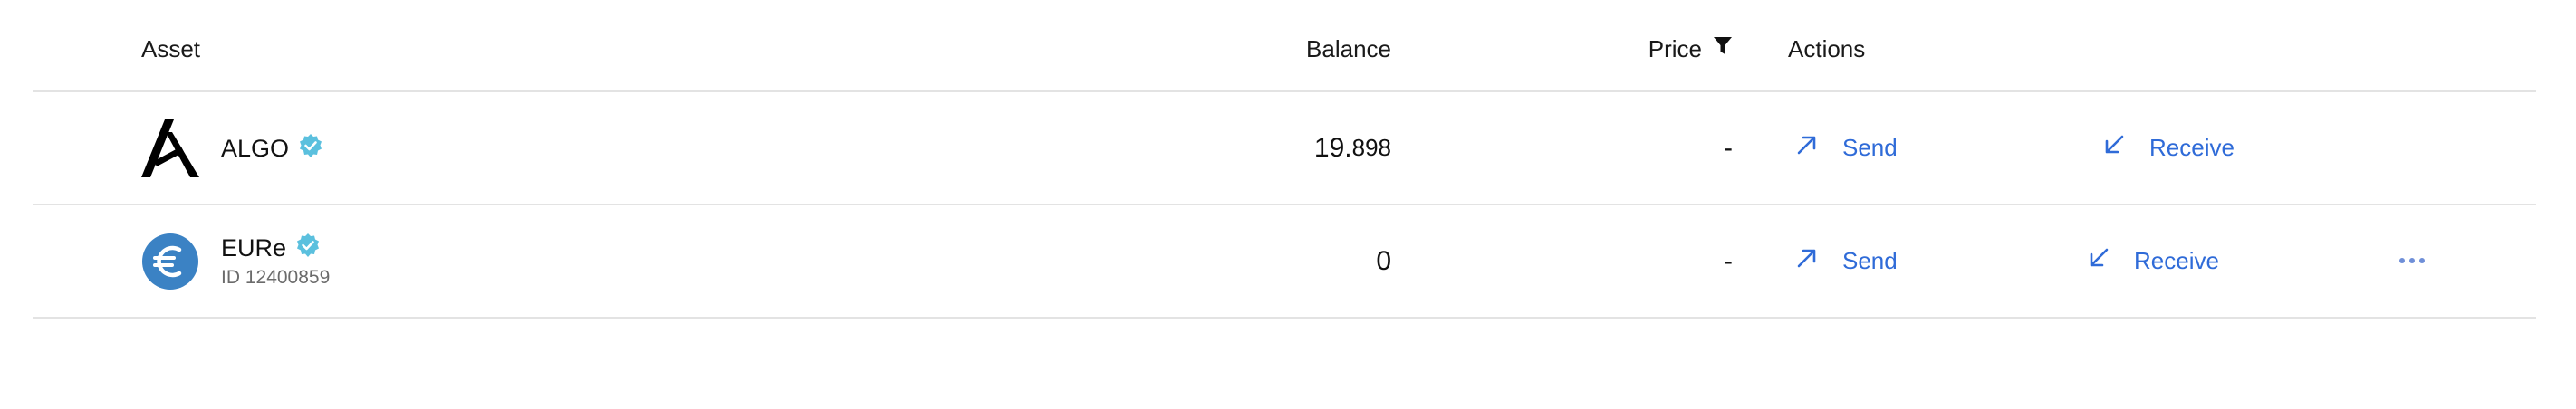  I want to click on column-header-price: Price, so click(1690, 48).